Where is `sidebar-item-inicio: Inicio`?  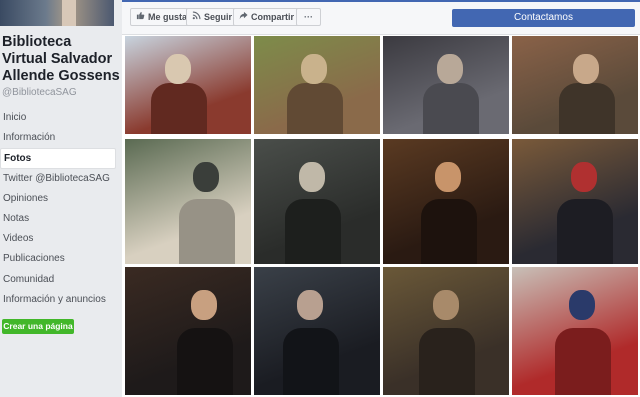 sidebar-item-inicio: Inicio is located at coordinates (58, 118).